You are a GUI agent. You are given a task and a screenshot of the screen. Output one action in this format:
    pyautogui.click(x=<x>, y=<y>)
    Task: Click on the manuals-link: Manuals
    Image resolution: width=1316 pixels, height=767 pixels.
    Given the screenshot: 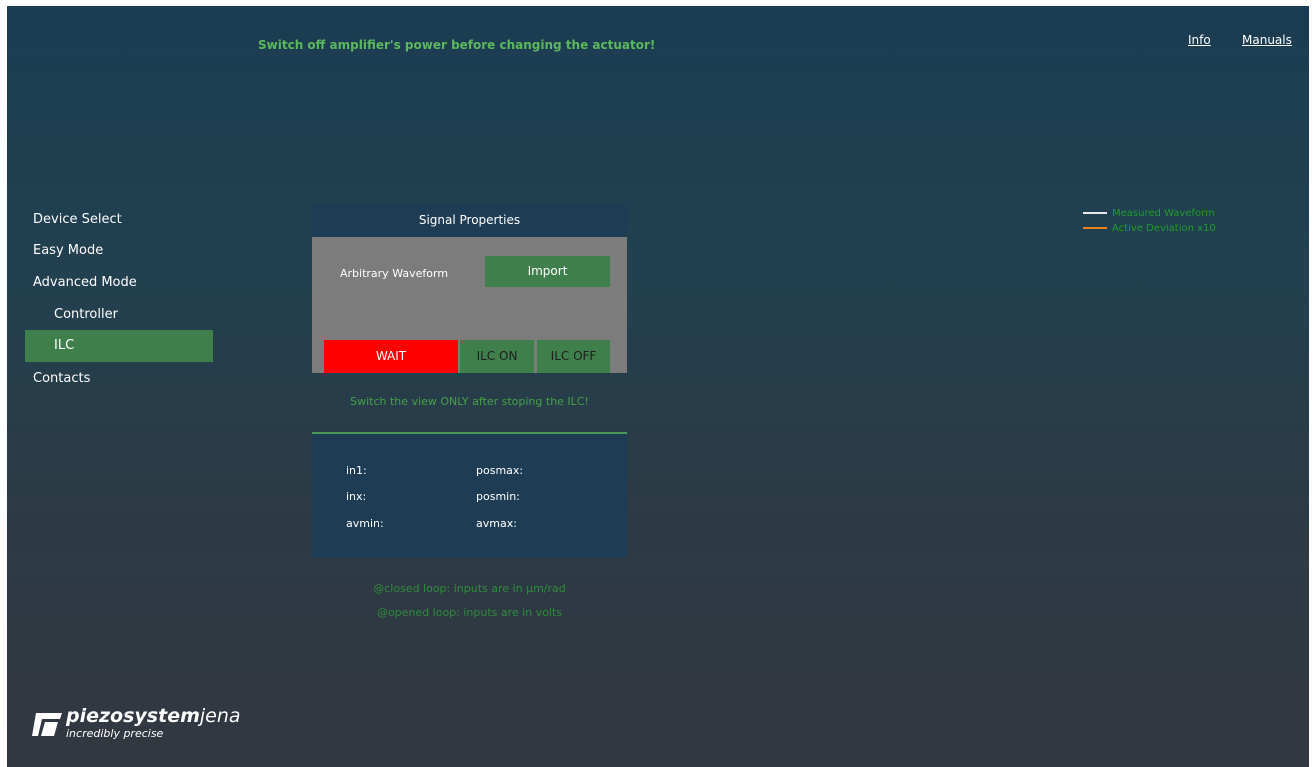 What is the action you would take?
    pyautogui.click(x=1267, y=40)
    